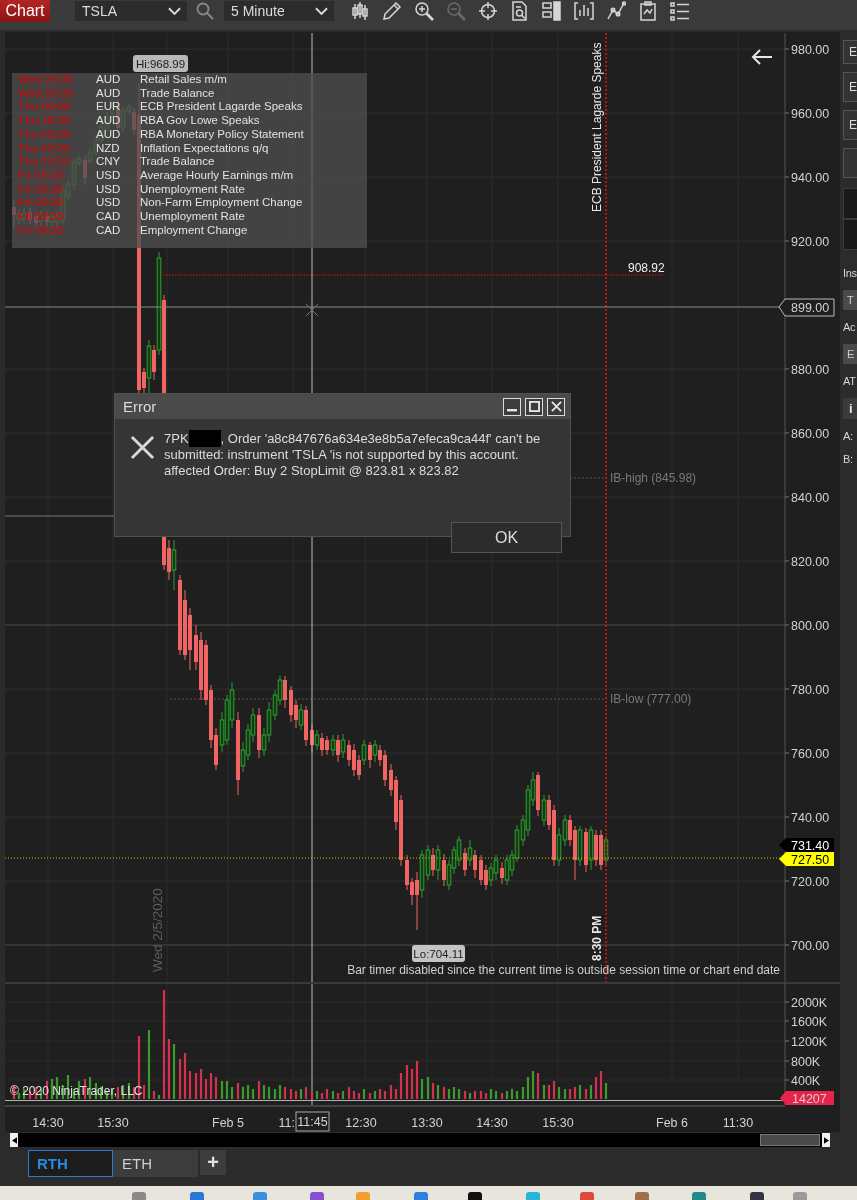 Image resolution: width=857 pixels, height=1200 pixels. Describe the element at coordinates (558, 1123) in the screenshot. I see `time-axis-label: 15:30` at that location.